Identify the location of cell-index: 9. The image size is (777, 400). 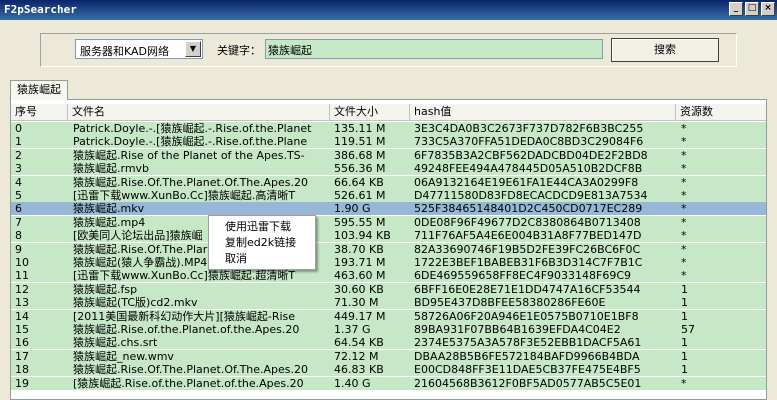
(18, 249).